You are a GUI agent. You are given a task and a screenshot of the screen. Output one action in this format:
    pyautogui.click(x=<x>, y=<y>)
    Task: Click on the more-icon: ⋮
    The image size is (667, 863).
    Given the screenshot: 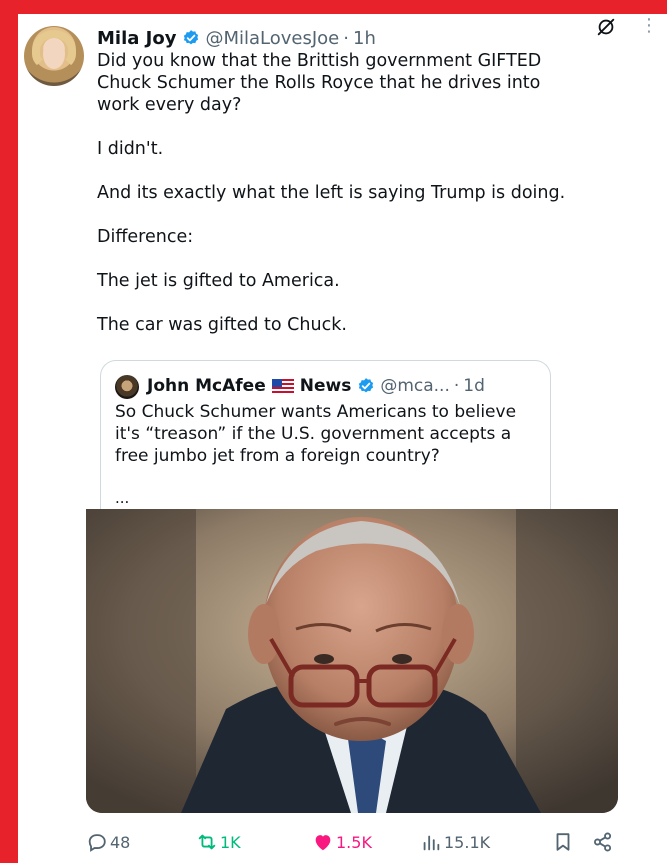 What is the action you would take?
    pyautogui.click(x=649, y=27)
    